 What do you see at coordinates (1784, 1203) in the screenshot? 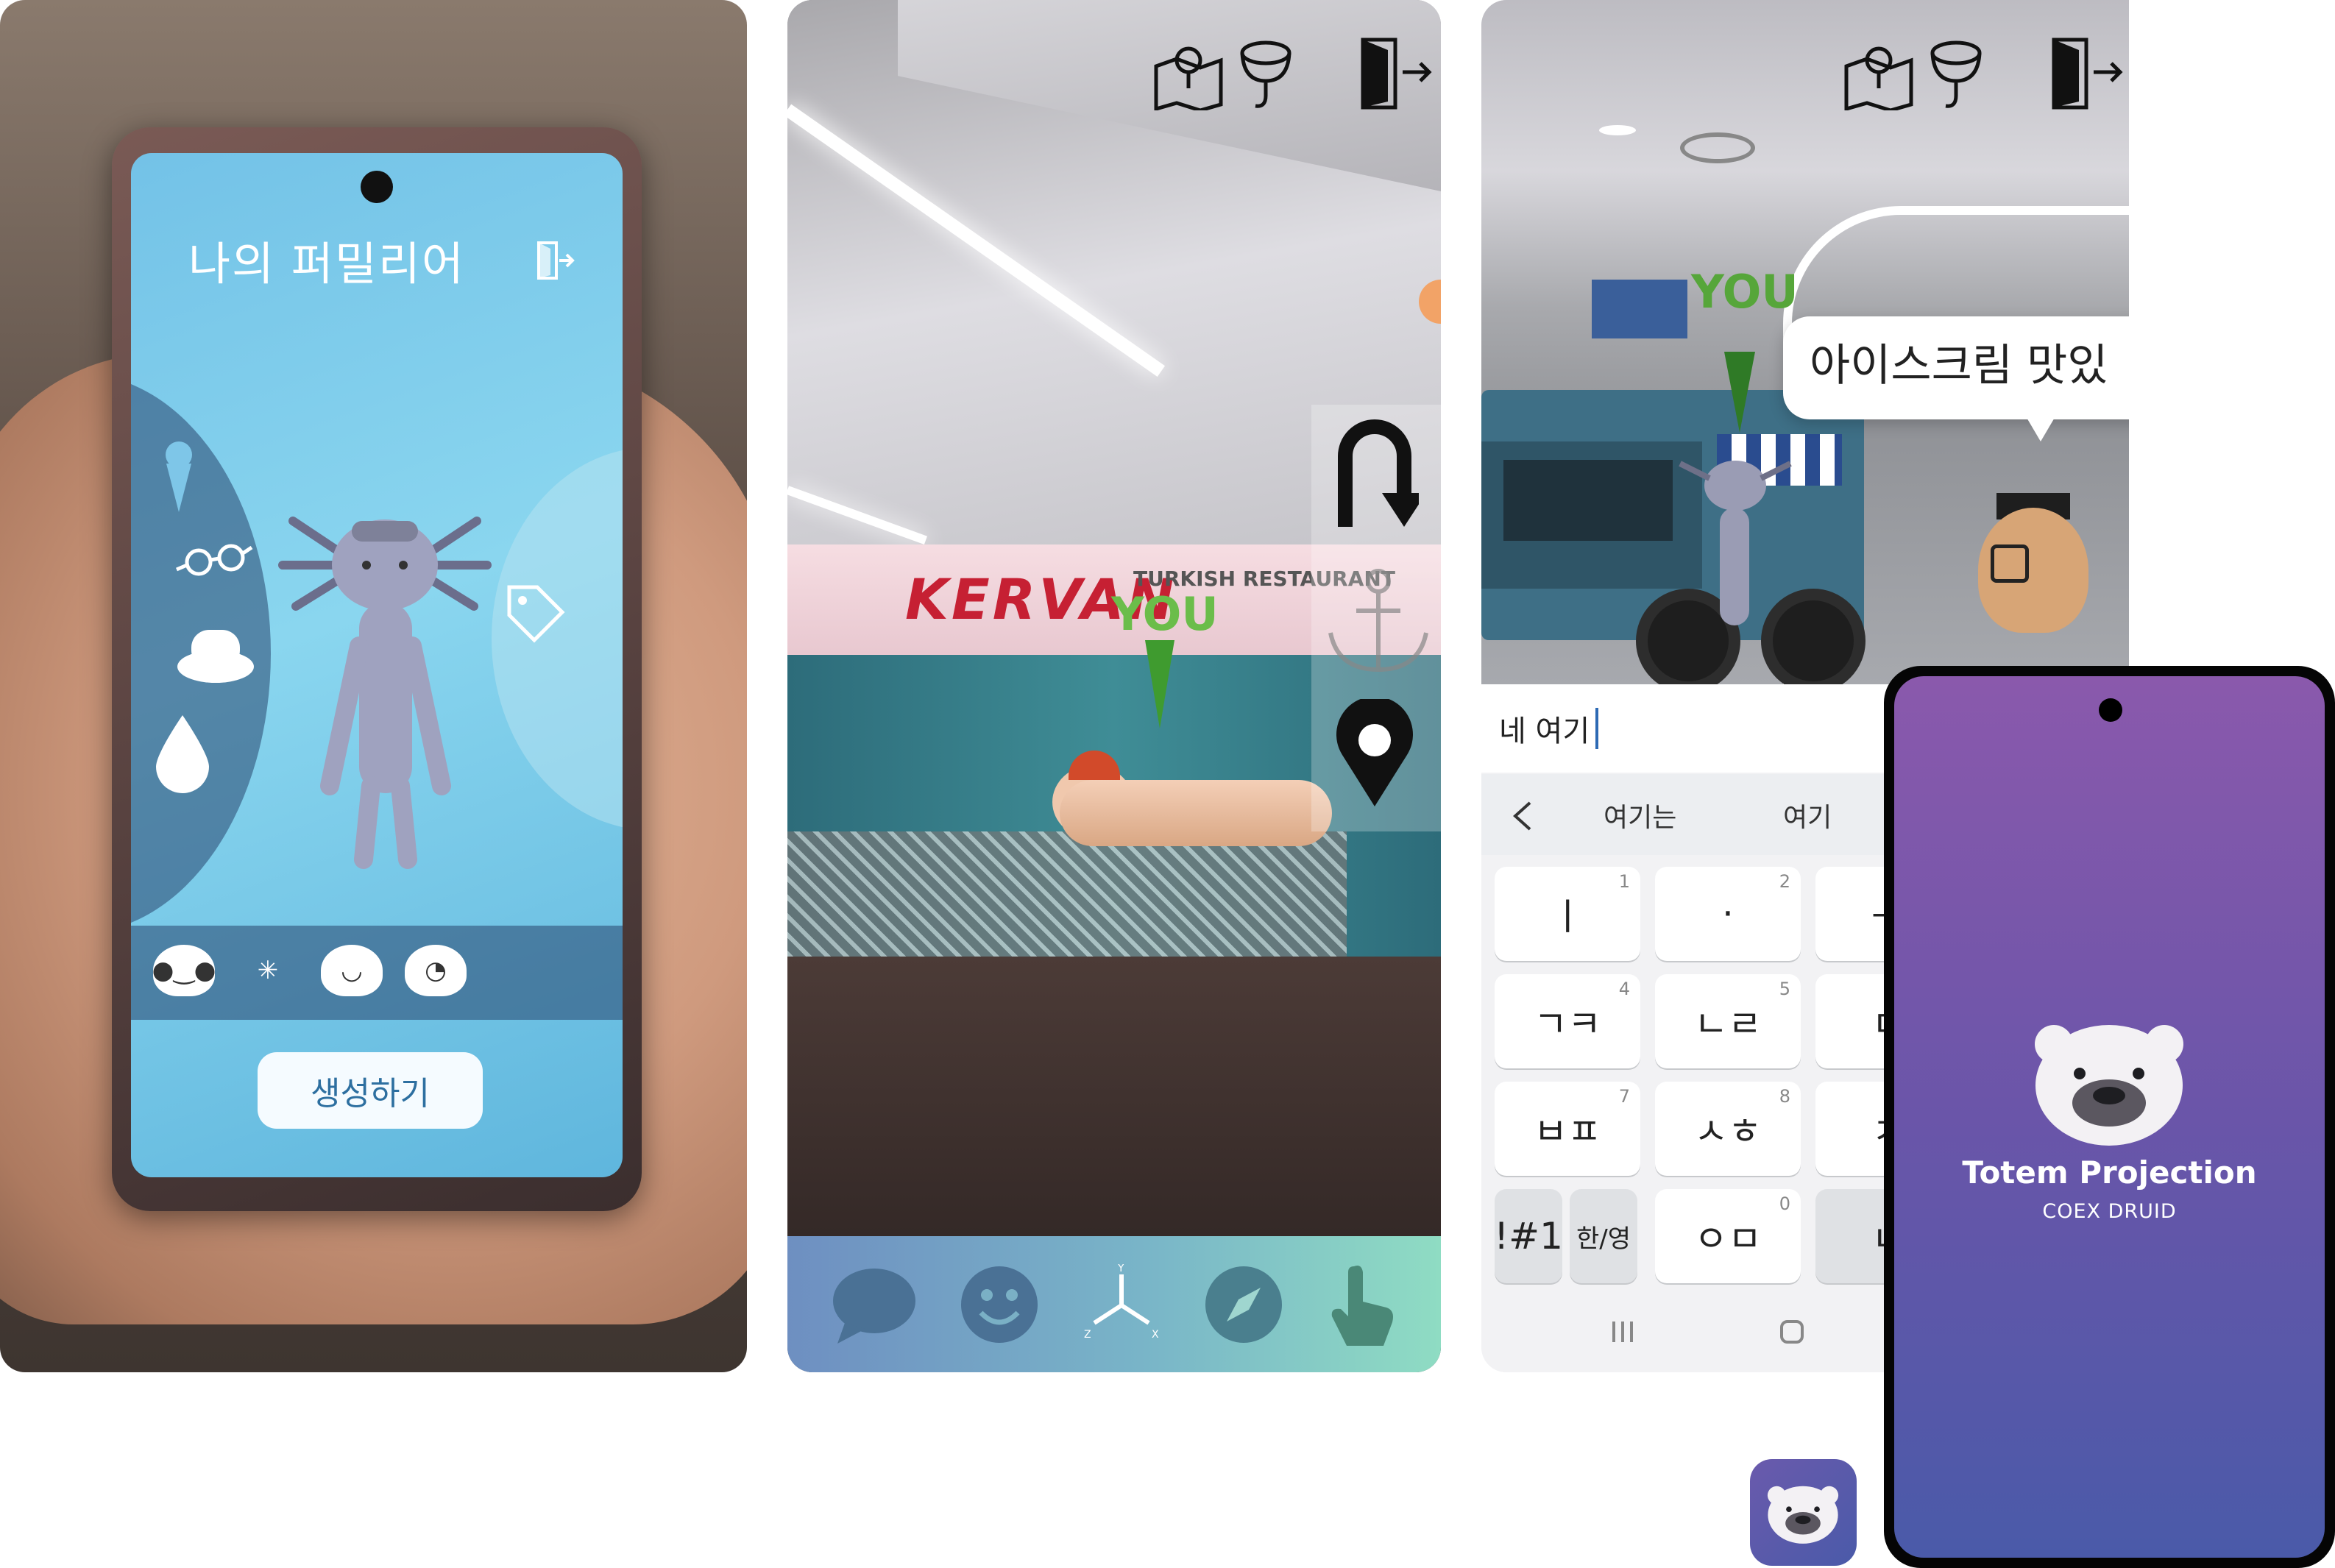
I see `key-number: 0` at bounding box center [1784, 1203].